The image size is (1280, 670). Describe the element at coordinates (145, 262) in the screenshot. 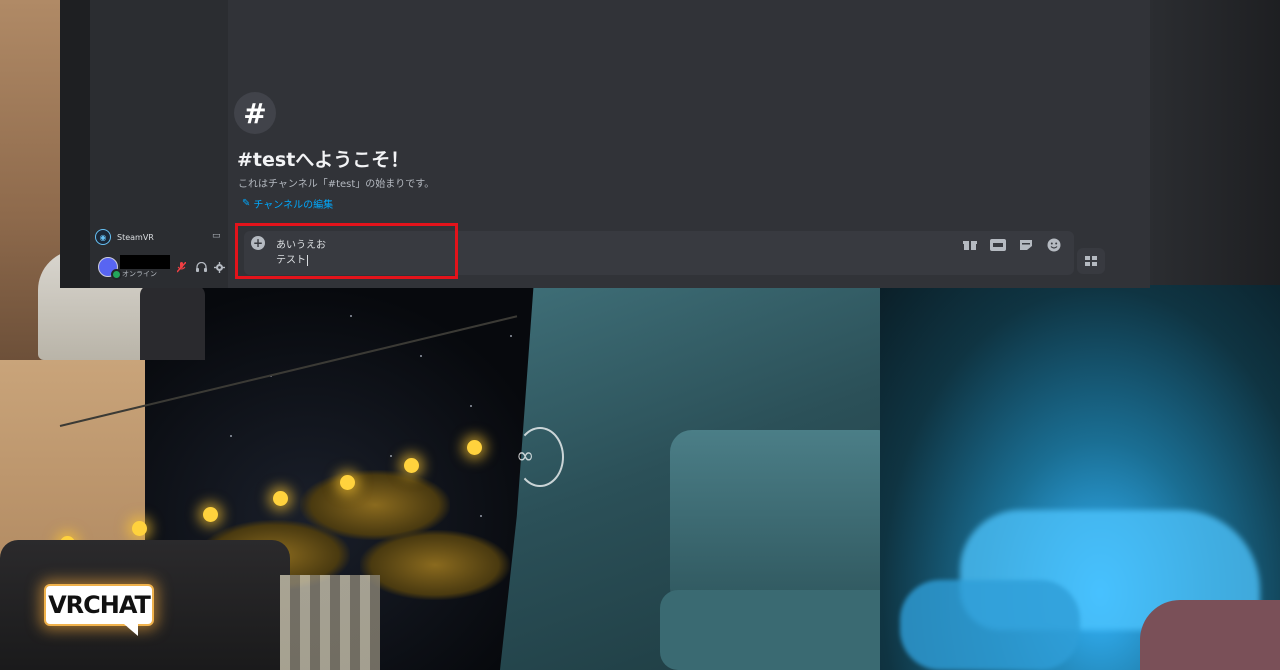

I see `username-redacted` at that location.